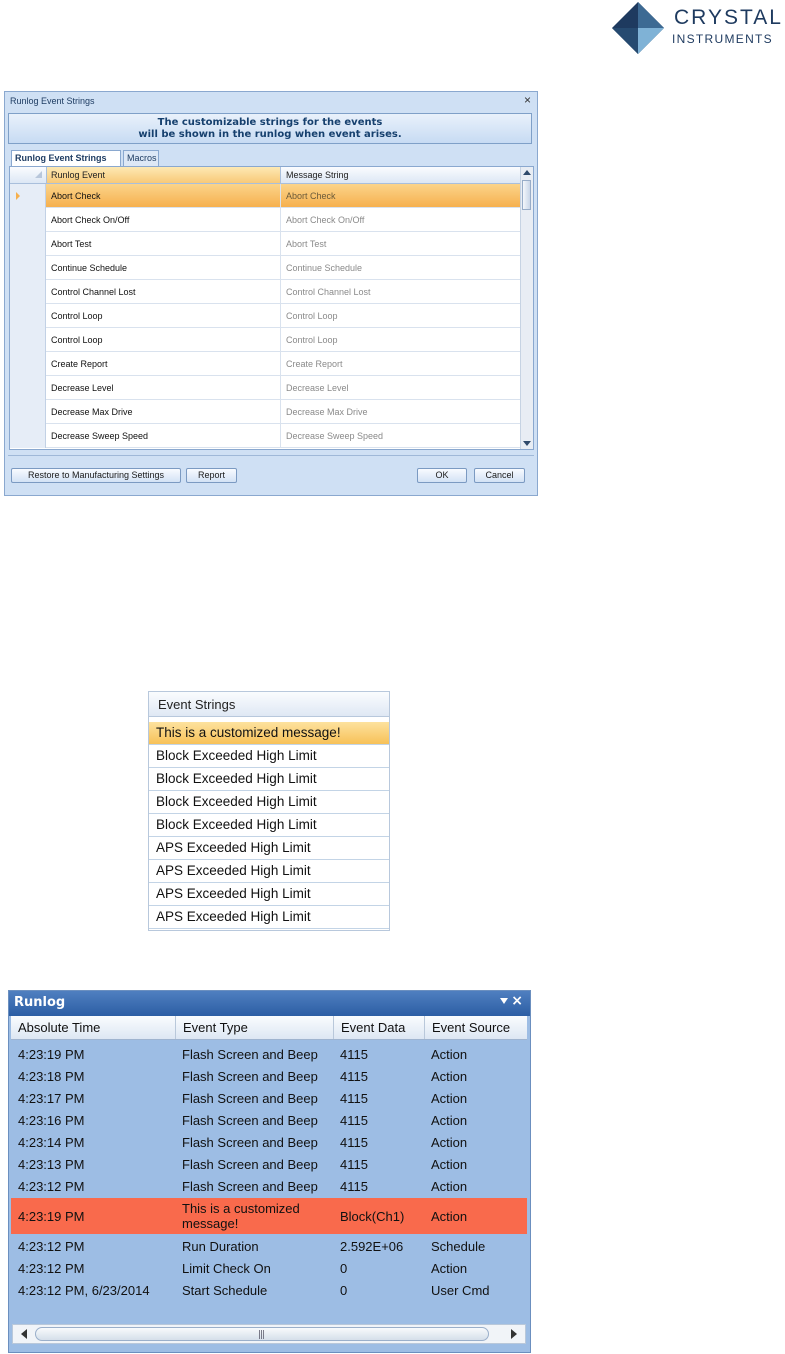 The image size is (785, 1354). What do you see at coordinates (164, 219) in the screenshot?
I see `runlog-event-cell: Abort Check On/Off` at bounding box center [164, 219].